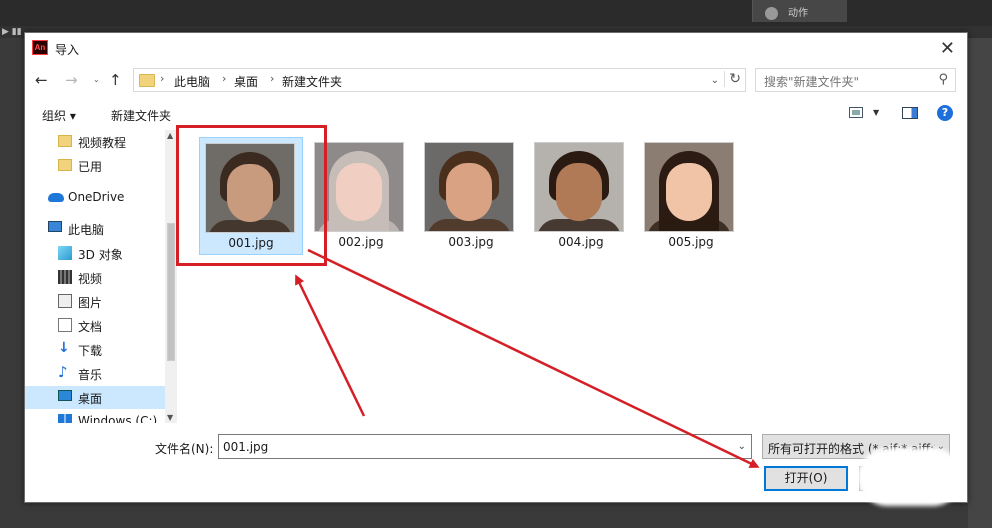 This screenshot has height=528, width=992. What do you see at coordinates (12, 32) in the screenshot?
I see `play-icon: ▶ ▮▮` at bounding box center [12, 32].